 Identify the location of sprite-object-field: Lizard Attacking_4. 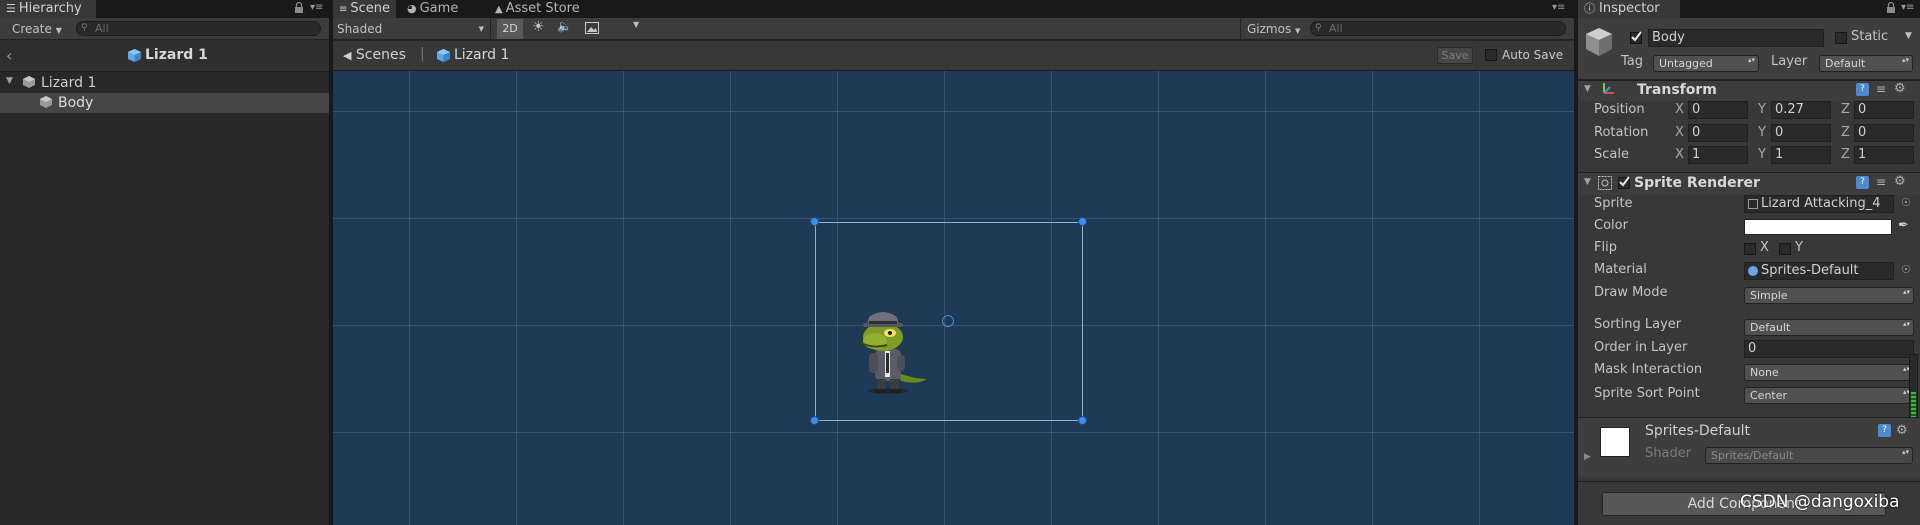
(1819, 204).